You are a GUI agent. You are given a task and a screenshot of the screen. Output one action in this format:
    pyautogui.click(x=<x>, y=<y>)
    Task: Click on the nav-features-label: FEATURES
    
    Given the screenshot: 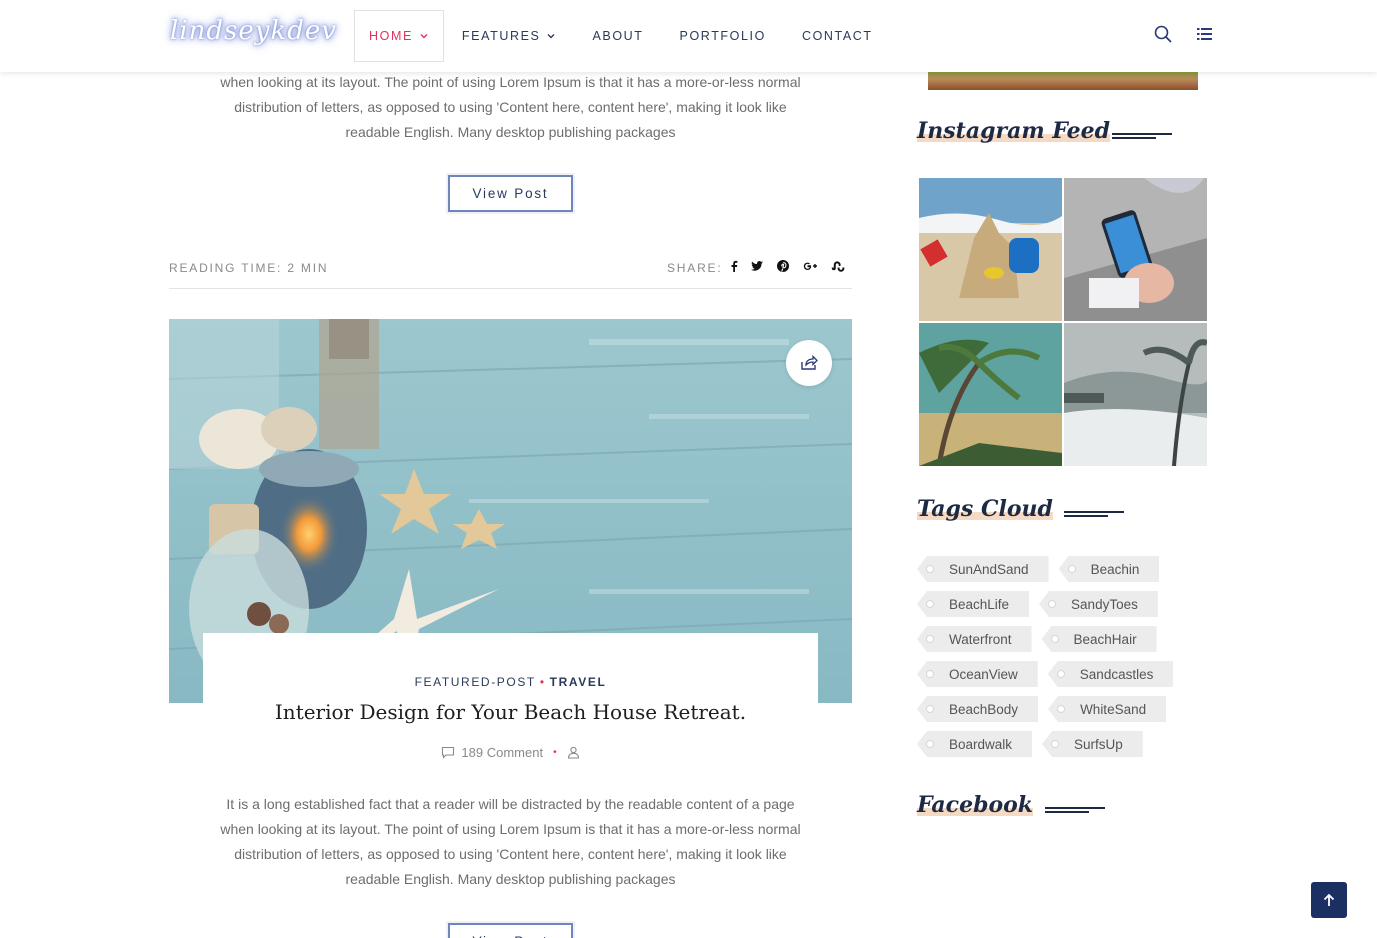 What is the action you would take?
    pyautogui.click(x=501, y=36)
    